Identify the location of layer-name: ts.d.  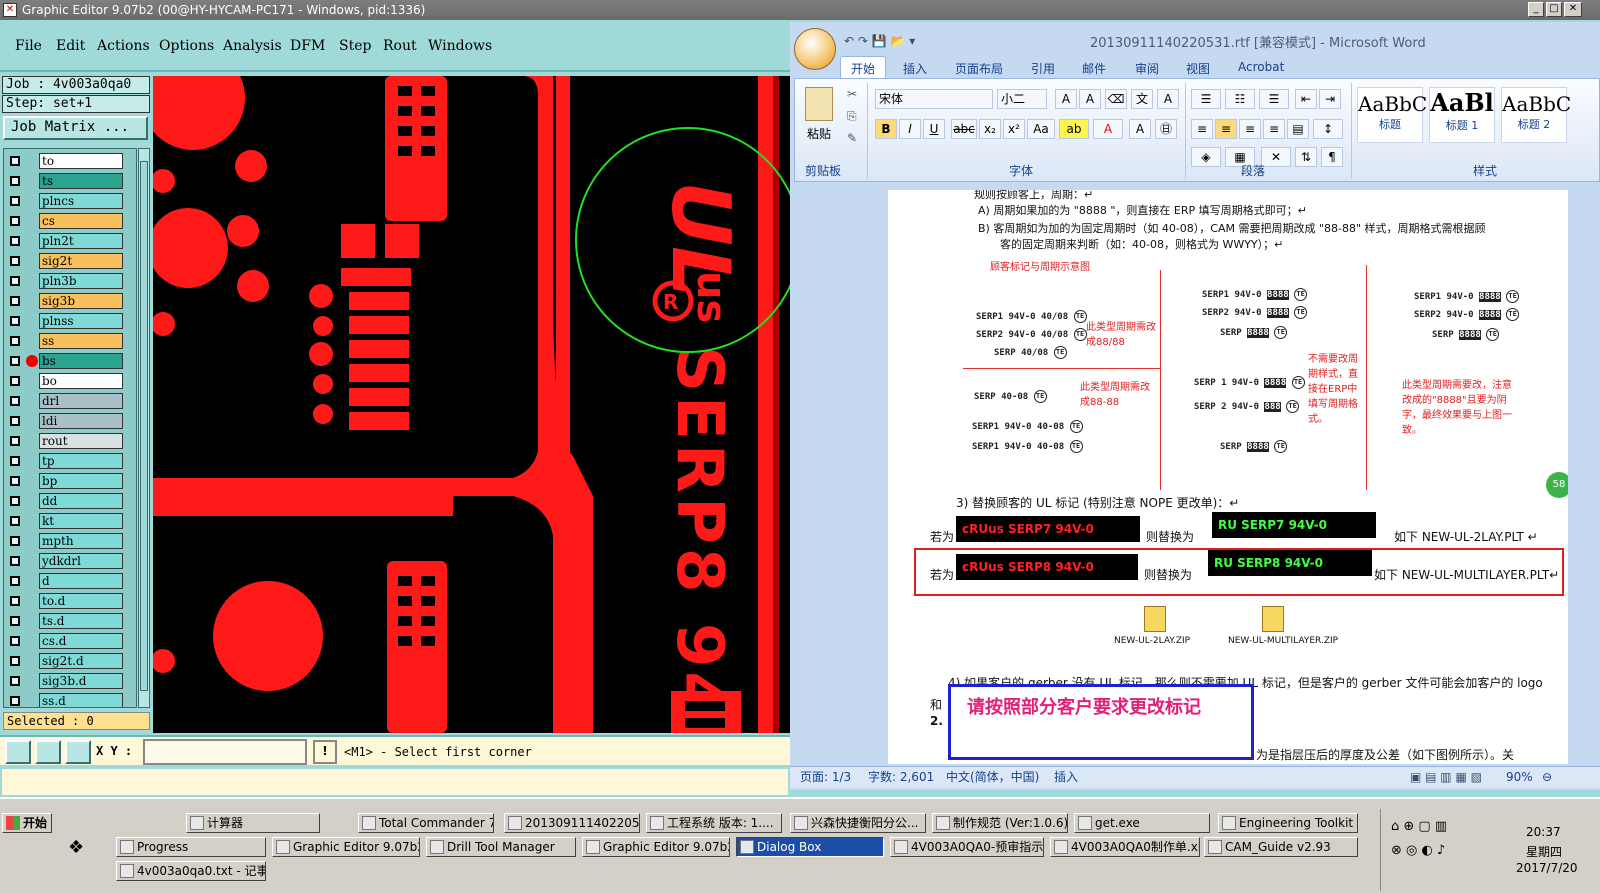
(81, 621).